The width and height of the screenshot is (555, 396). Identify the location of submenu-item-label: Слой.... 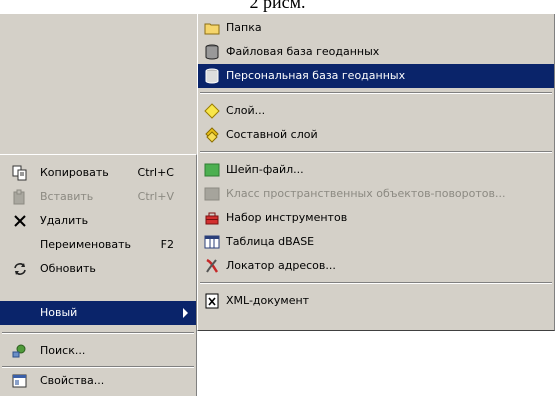
(246, 110).